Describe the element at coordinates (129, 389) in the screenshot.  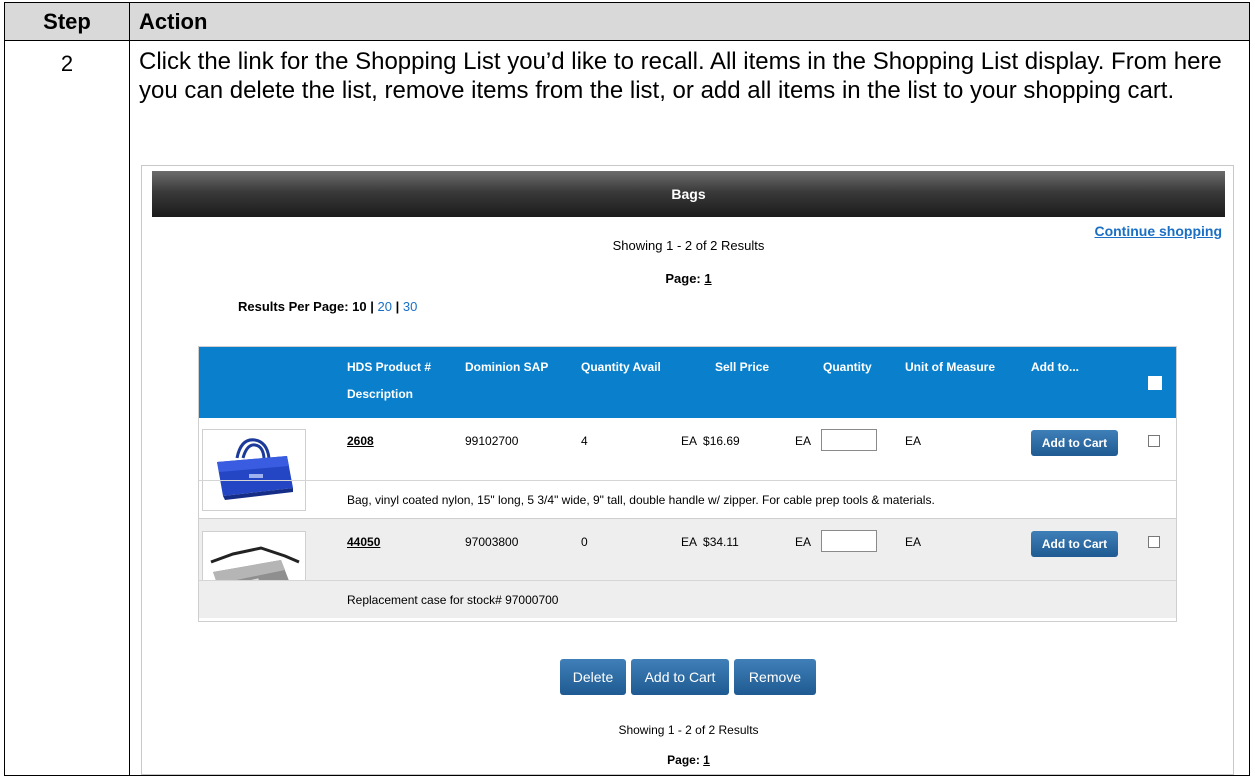
I see `column-divider` at that location.